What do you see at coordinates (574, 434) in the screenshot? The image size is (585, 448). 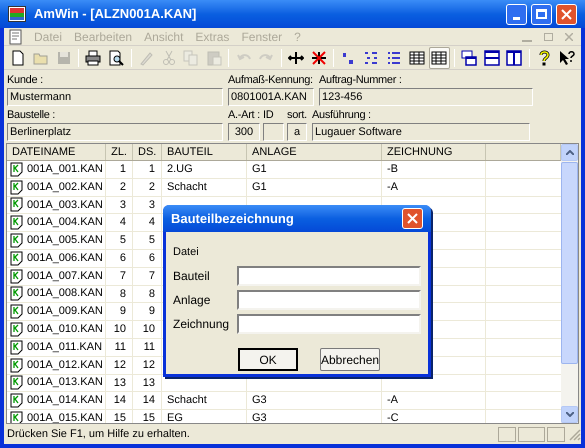 I see `resize-grip-icon` at bounding box center [574, 434].